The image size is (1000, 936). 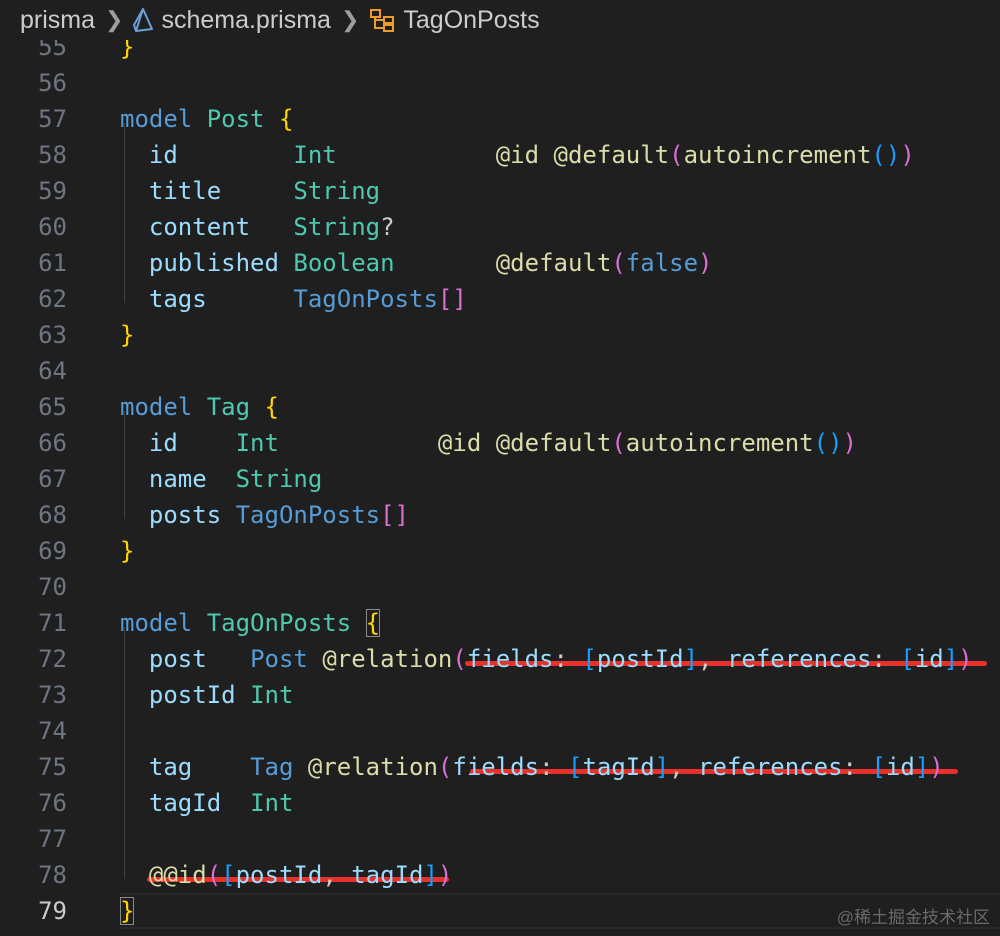 I want to click on code-line: 59 title String, so click(x=500, y=191).